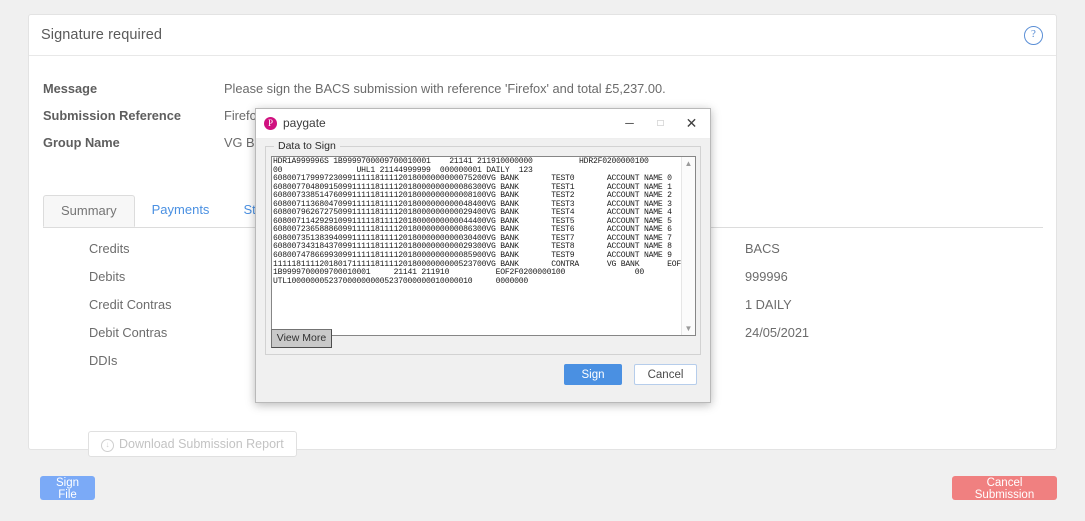 This screenshot has height=521, width=1085. I want to click on help-icon: ?, so click(1033, 35).